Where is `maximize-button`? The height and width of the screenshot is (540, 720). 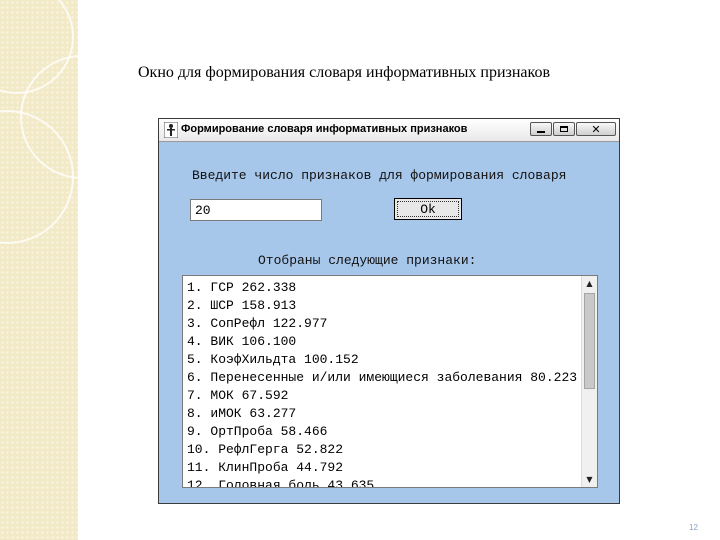
maximize-button is located at coordinates (564, 129).